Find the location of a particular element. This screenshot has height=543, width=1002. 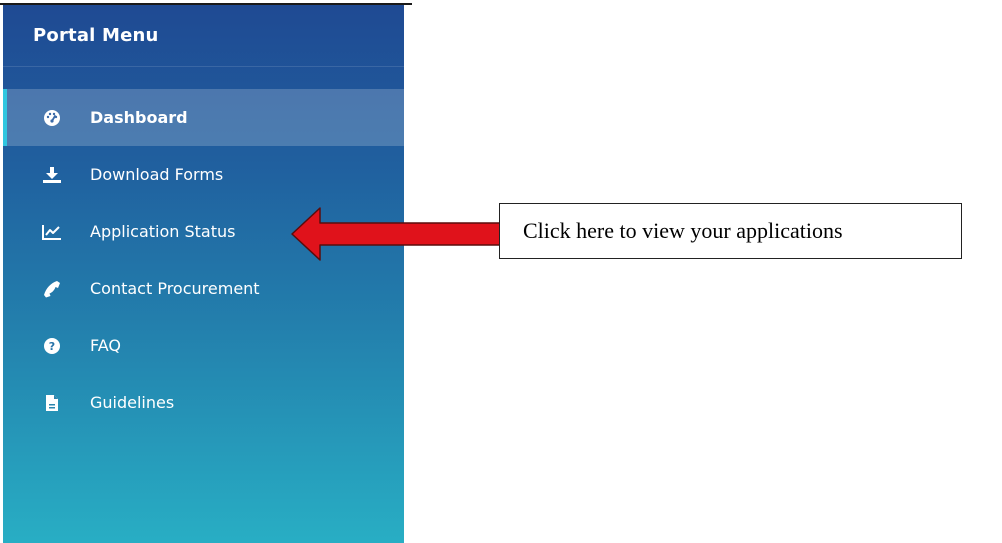

question-circle-icon: ? is located at coordinates (52, 346).